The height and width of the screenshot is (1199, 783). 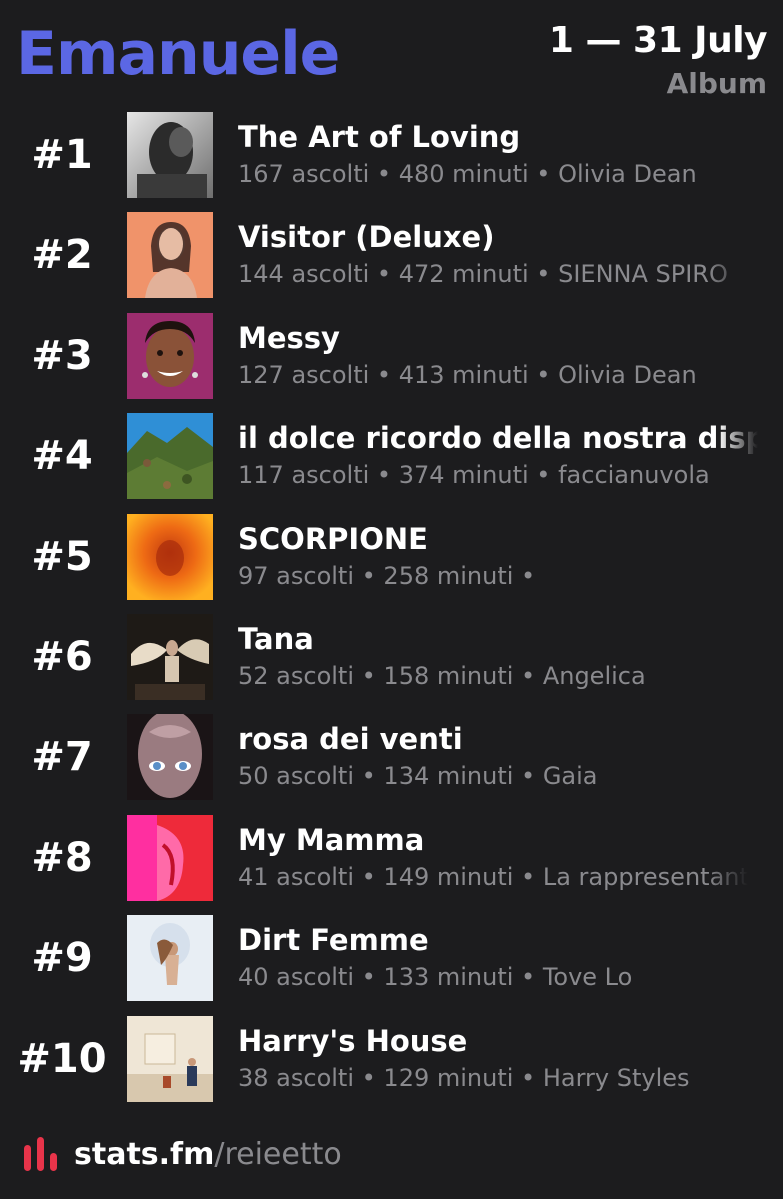 What do you see at coordinates (62, 255) in the screenshot?
I see `rank-label: #2` at bounding box center [62, 255].